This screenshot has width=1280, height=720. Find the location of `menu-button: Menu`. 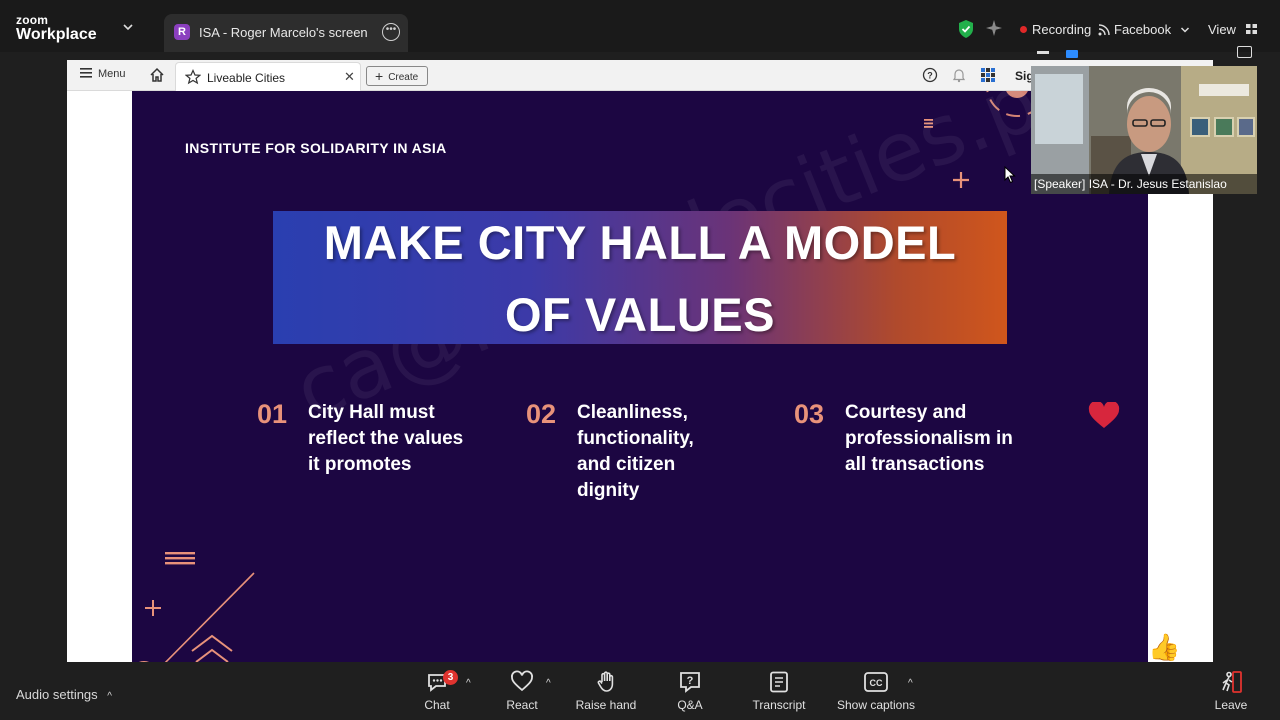

menu-button: Menu is located at coordinates (103, 74).